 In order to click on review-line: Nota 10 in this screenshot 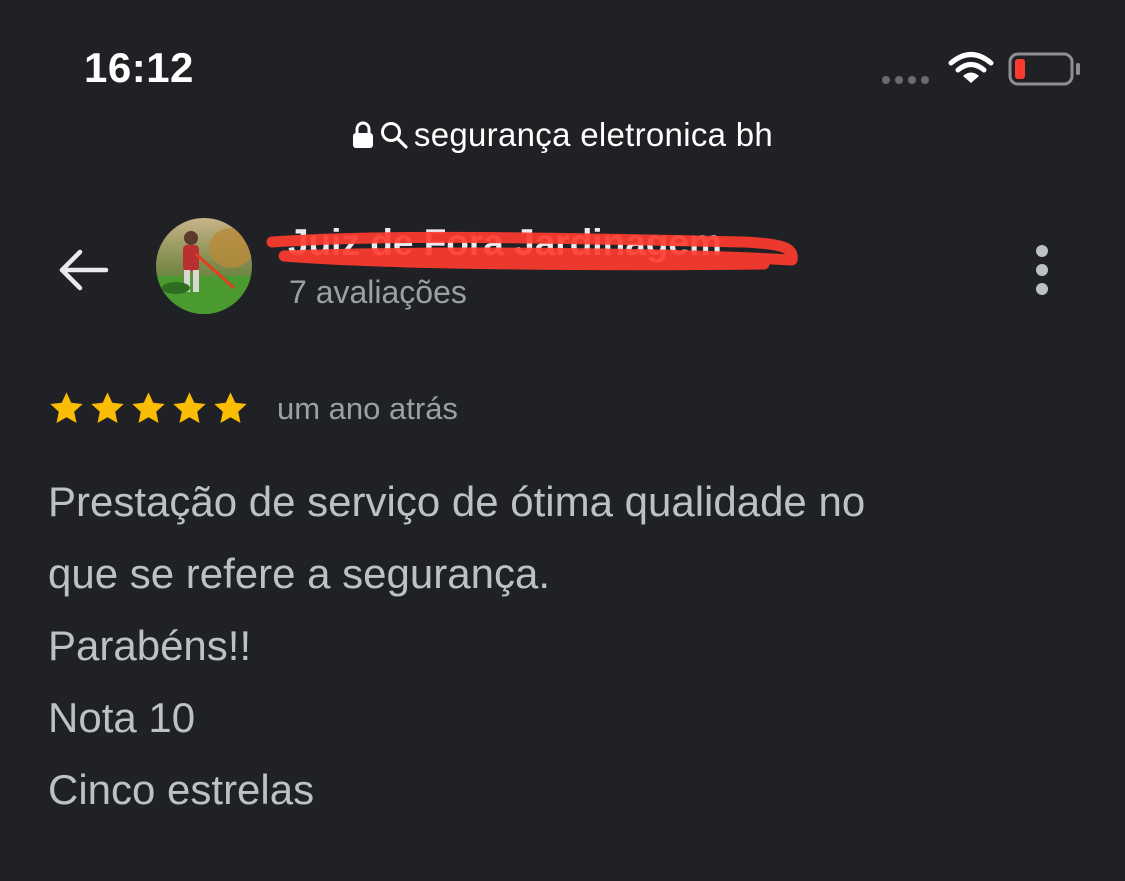, I will do `click(122, 717)`.